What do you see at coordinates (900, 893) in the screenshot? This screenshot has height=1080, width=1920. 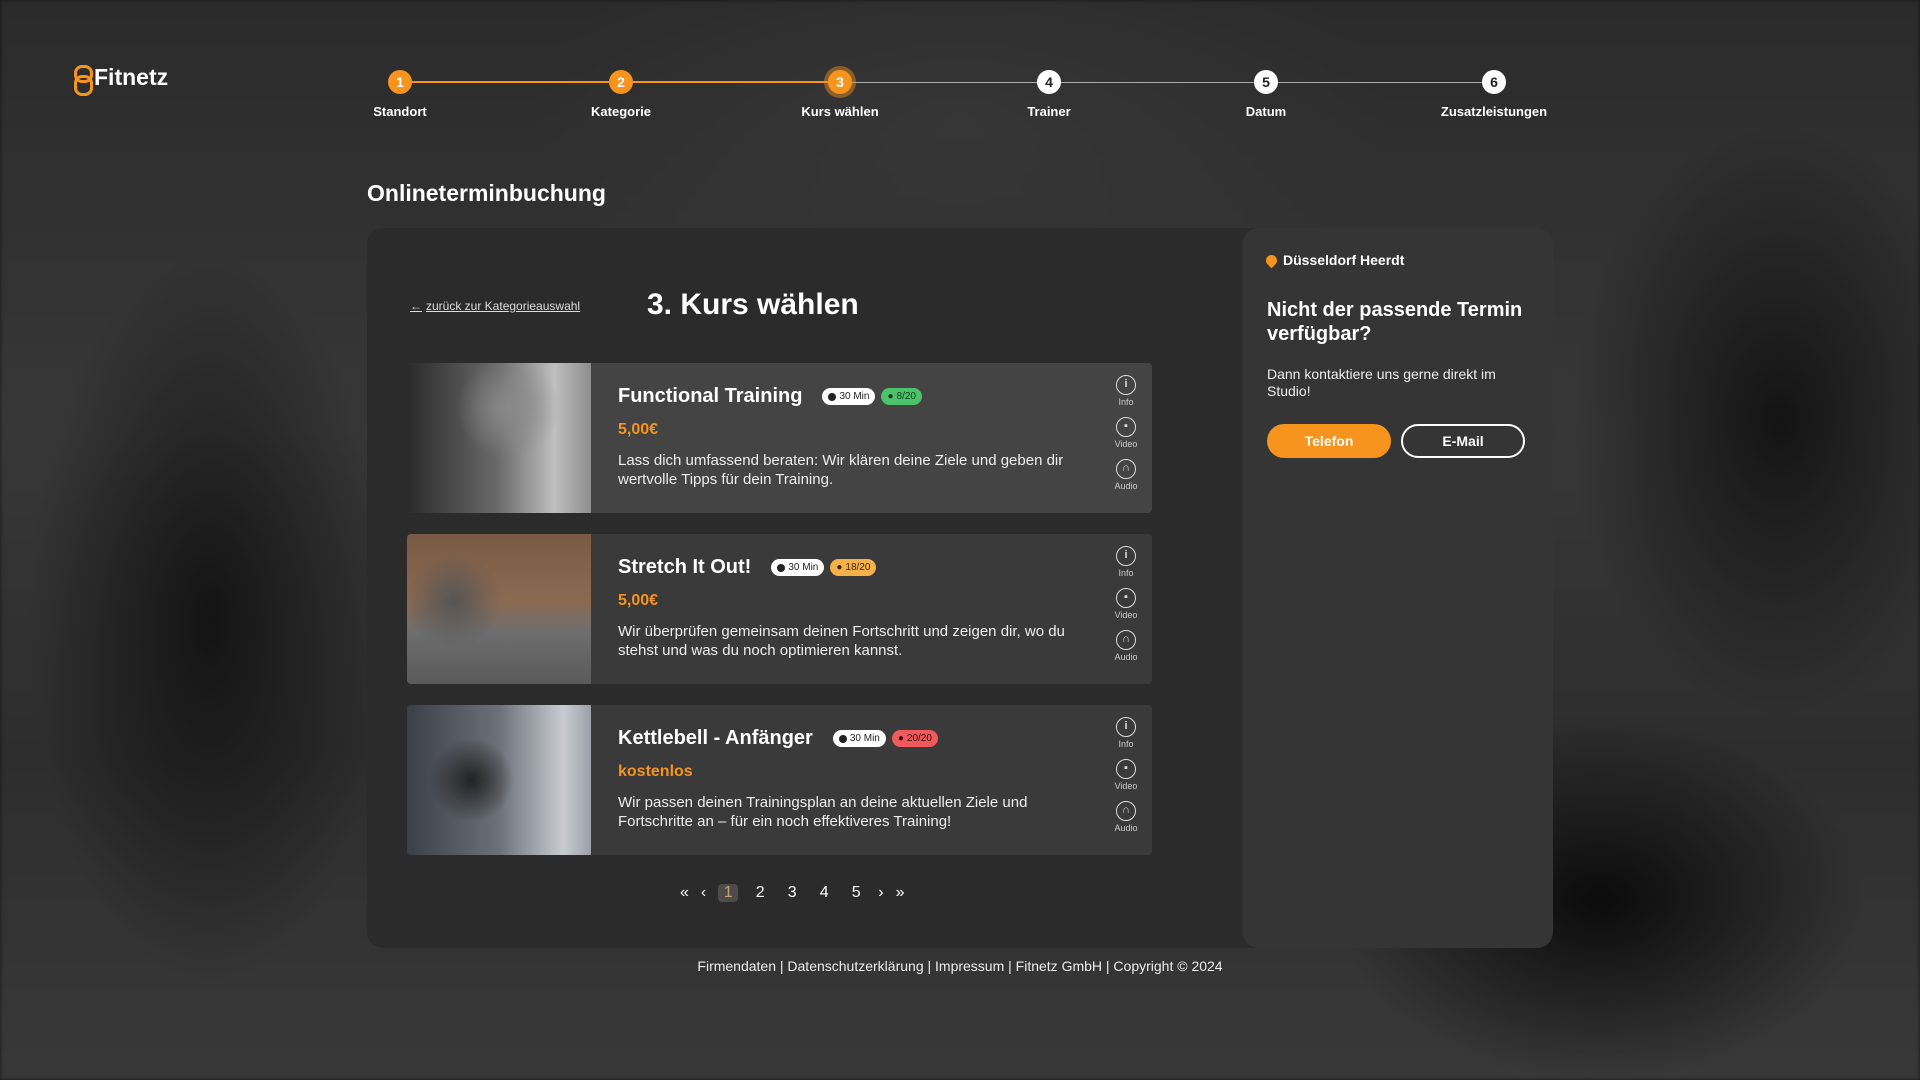 I see `last-page-icon: »` at bounding box center [900, 893].